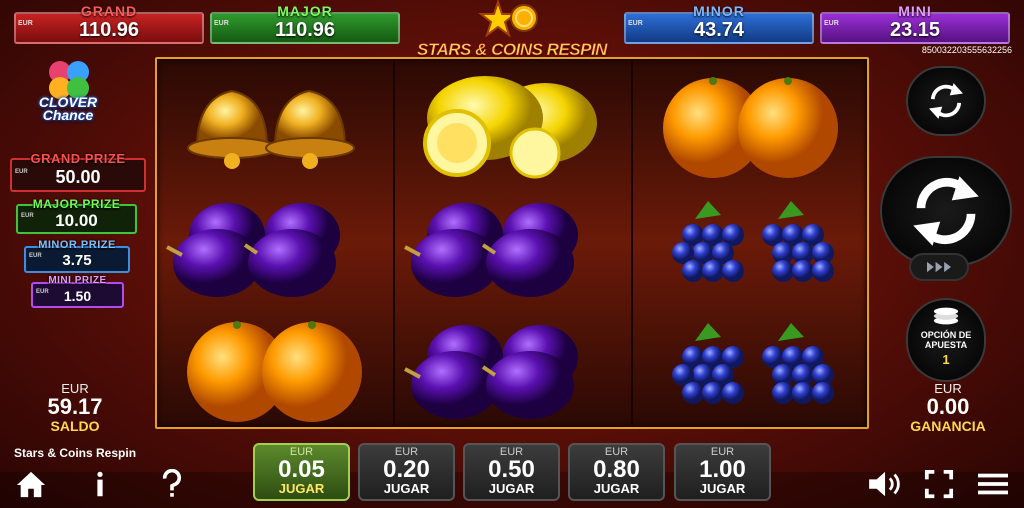 This screenshot has height=508, width=1024. I want to click on turbo-button, so click(939, 267).